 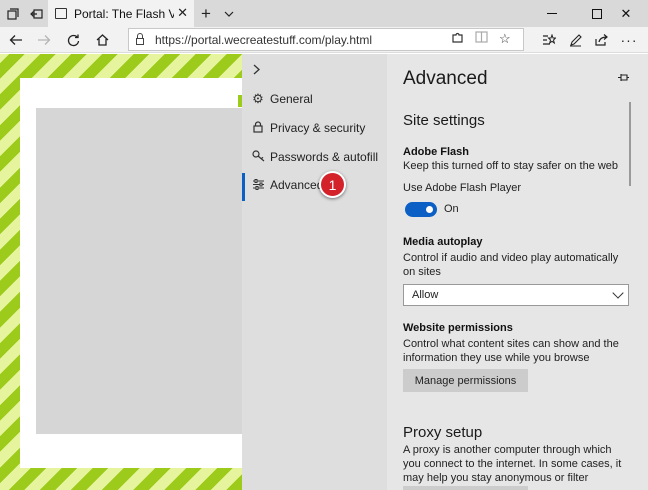 I want to click on media-autoplay-select: Allow, so click(x=516, y=295).